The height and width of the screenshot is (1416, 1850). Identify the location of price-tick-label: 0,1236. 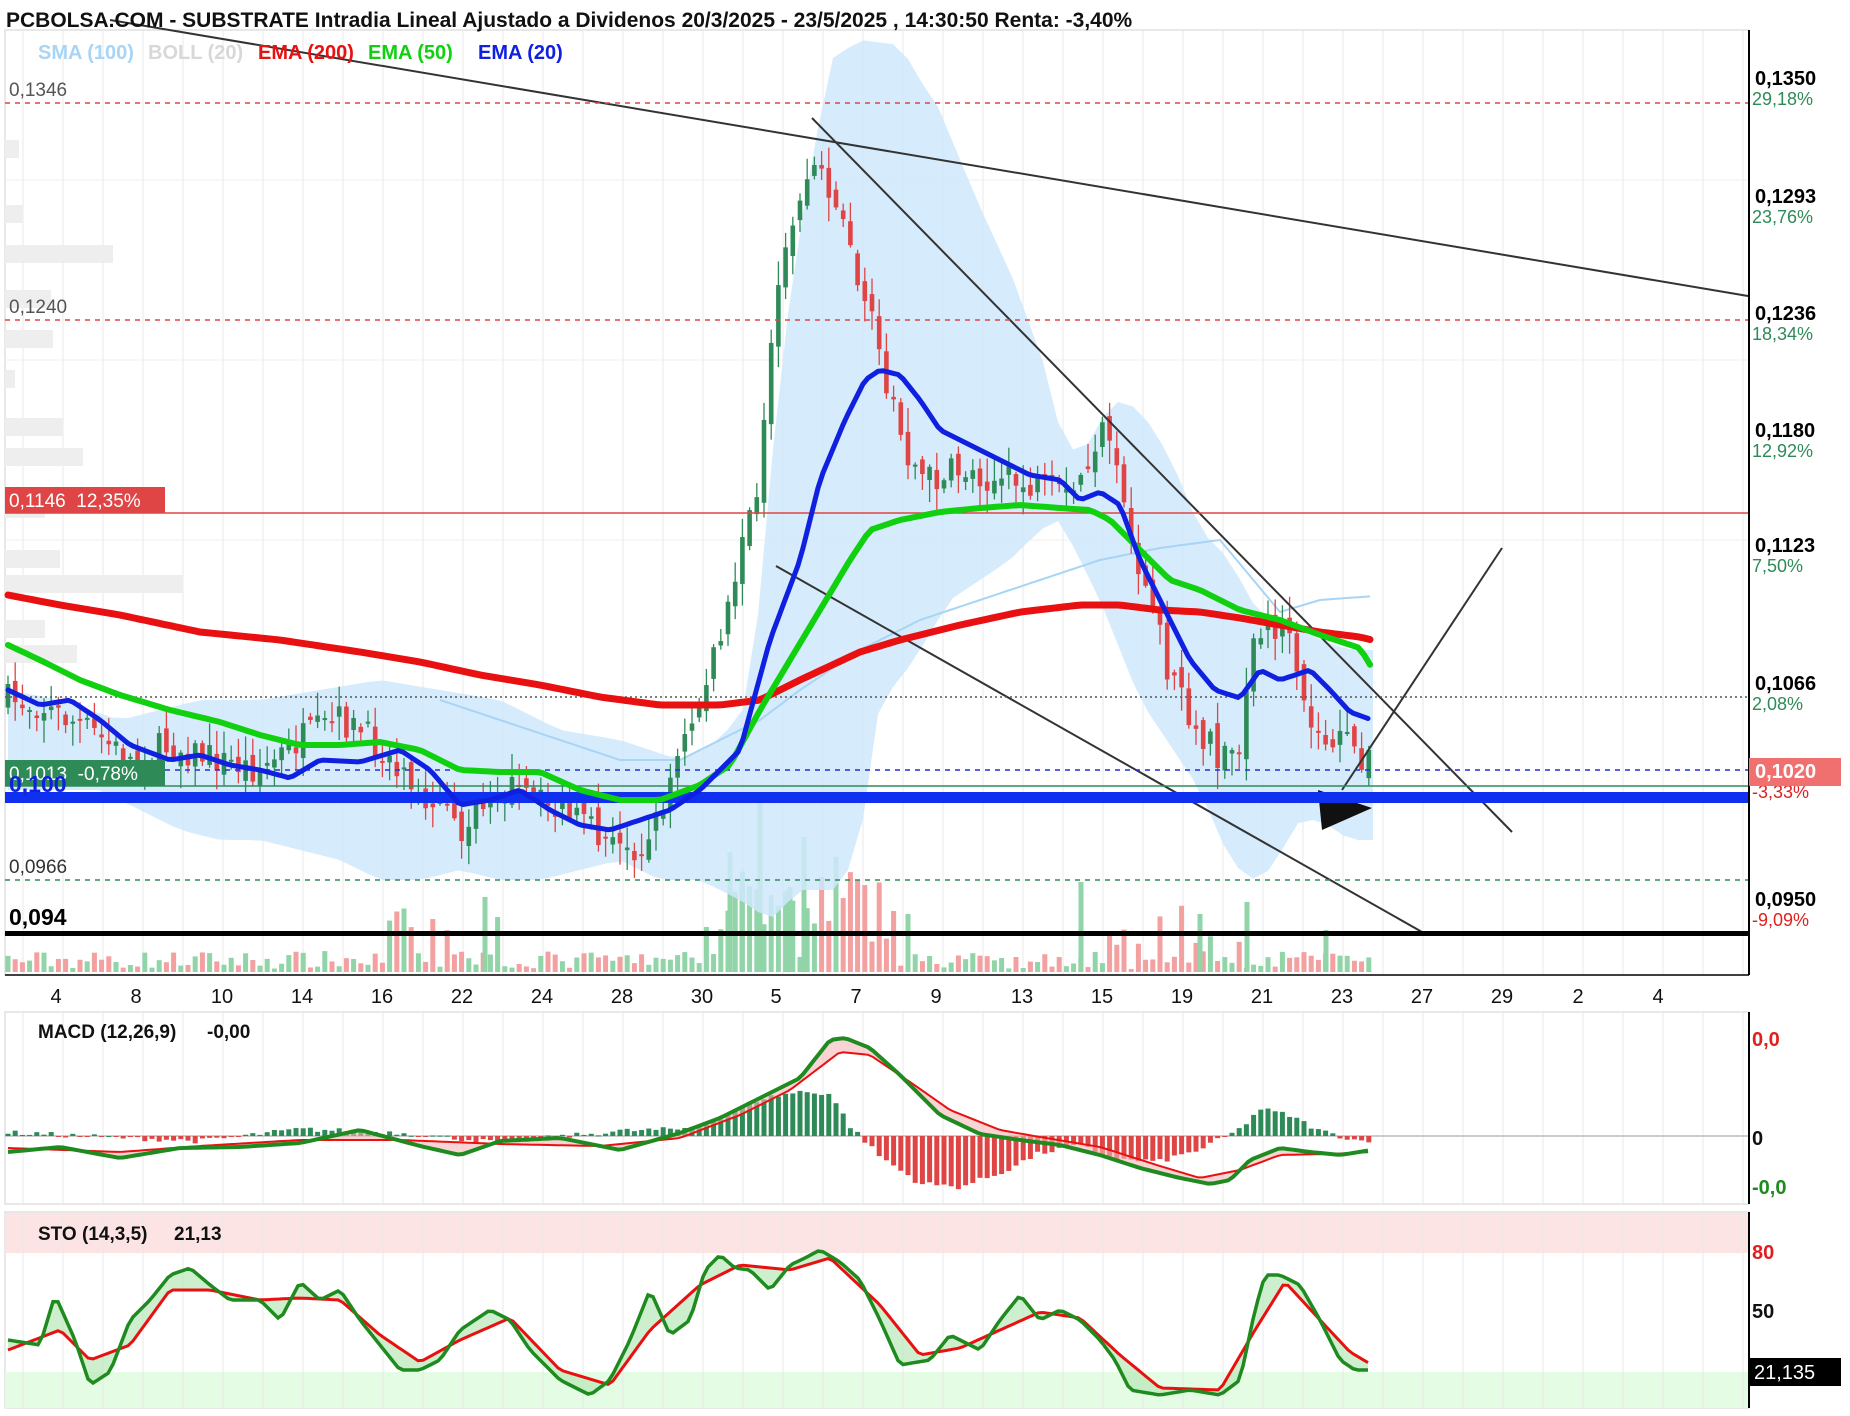
(1785, 314).